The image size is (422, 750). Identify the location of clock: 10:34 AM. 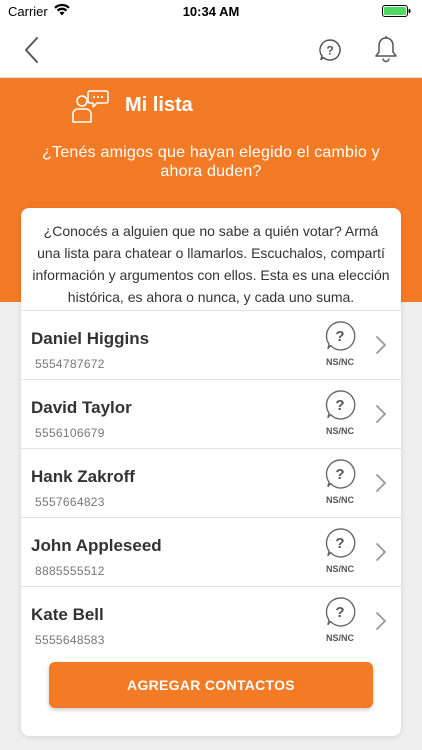
(211, 11).